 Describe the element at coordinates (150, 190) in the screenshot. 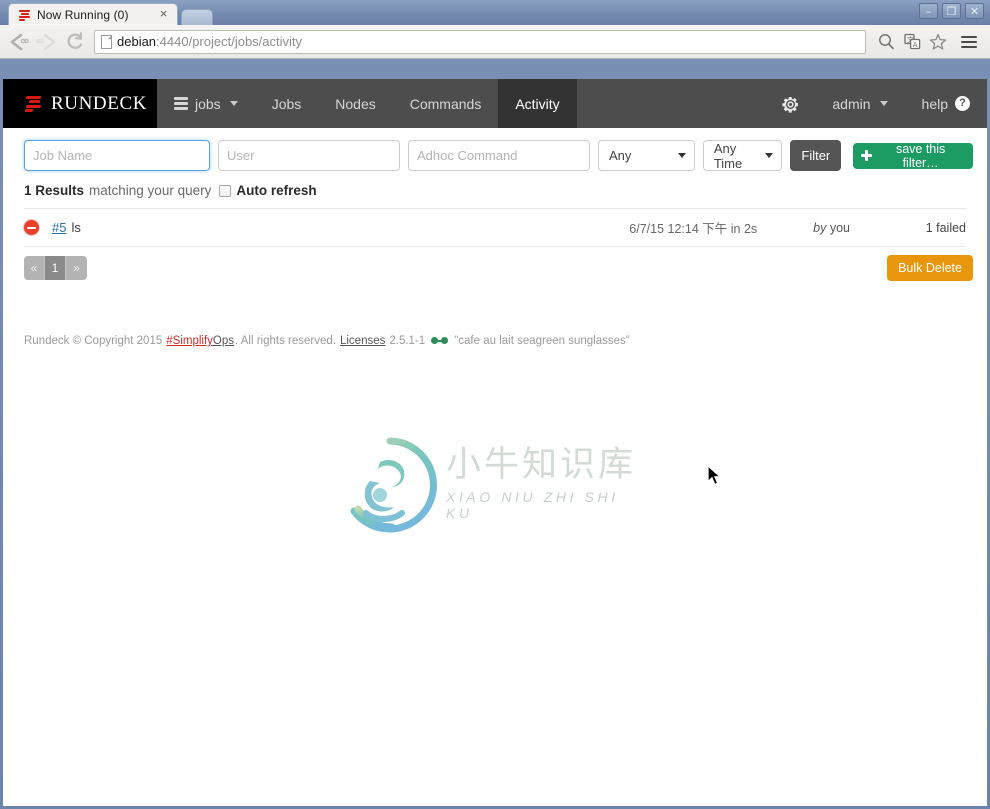

I see `results-count-suffix: matching your query` at that location.